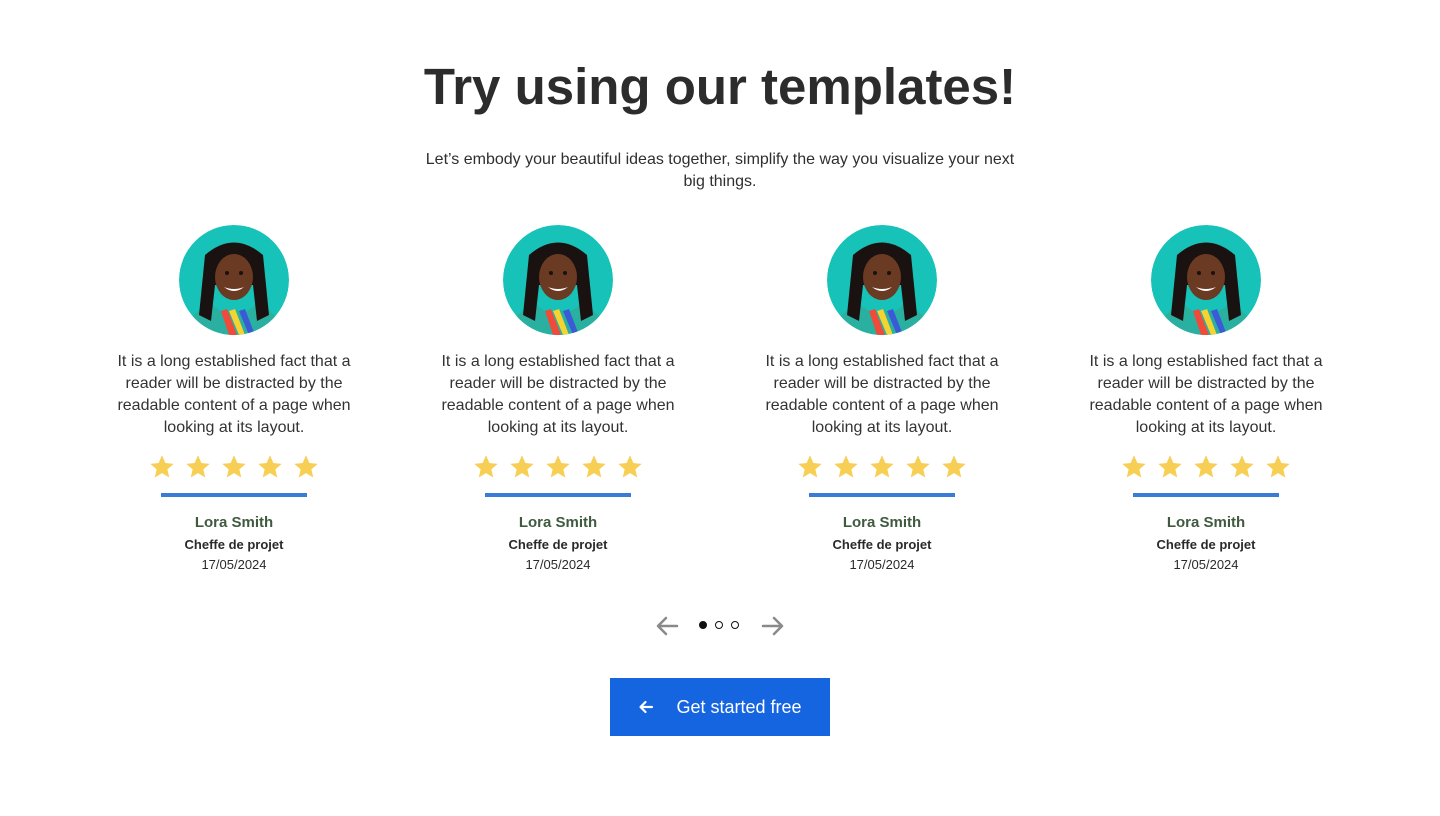 The height and width of the screenshot is (816, 1440). What do you see at coordinates (720, 86) in the screenshot?
I see `page-title: Try using our templates!` at bounding box center [720, 86].